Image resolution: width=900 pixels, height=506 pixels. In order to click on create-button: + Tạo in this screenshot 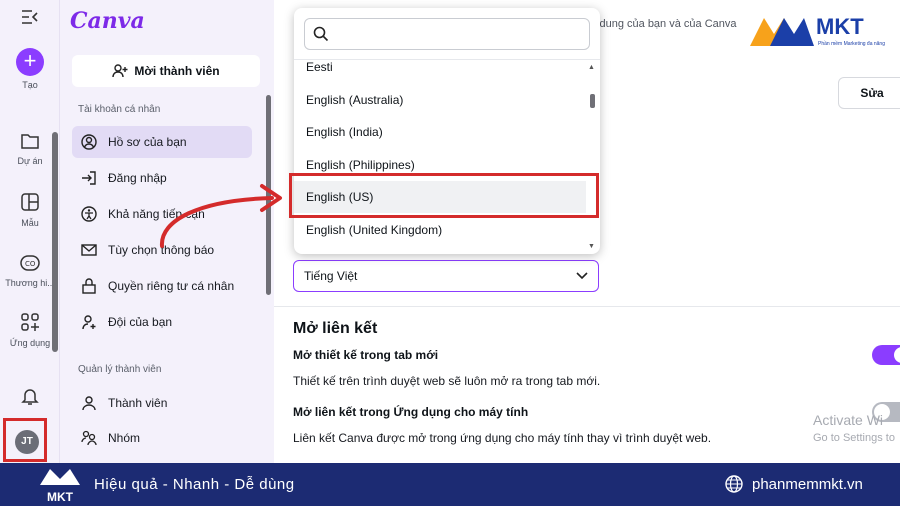, I will do `click(30, 69)`.